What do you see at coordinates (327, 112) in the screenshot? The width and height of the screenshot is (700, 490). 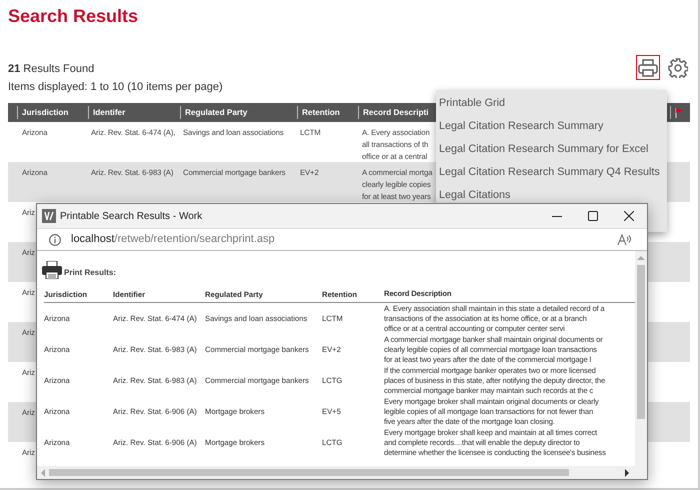 I see `column-header: Retention` at bounding box center [327, 112].